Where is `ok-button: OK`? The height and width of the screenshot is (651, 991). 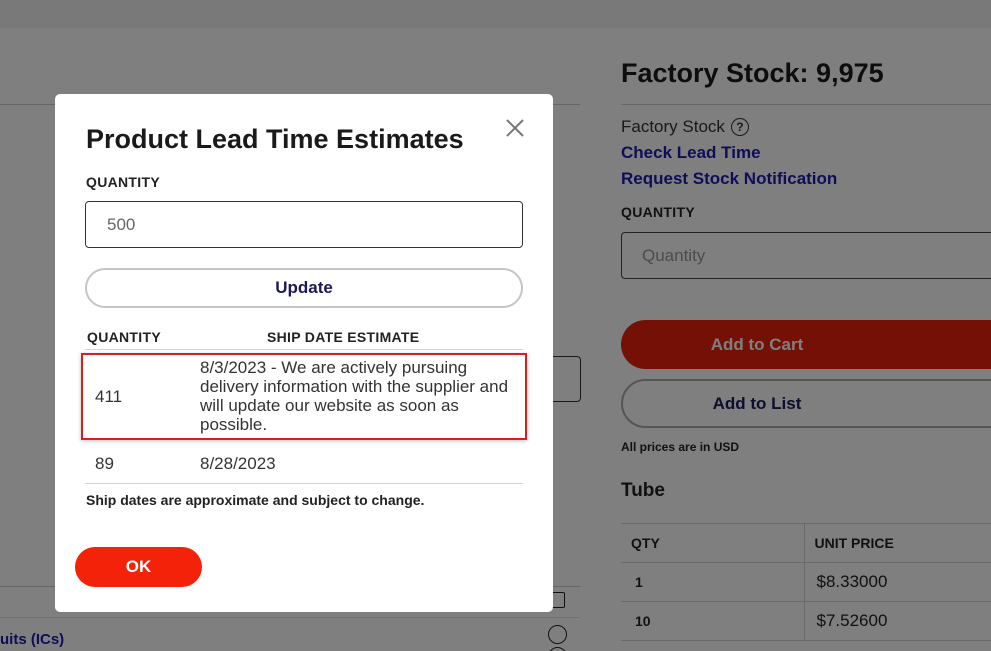 ok-button: OK is located at coordinates (138, 567).